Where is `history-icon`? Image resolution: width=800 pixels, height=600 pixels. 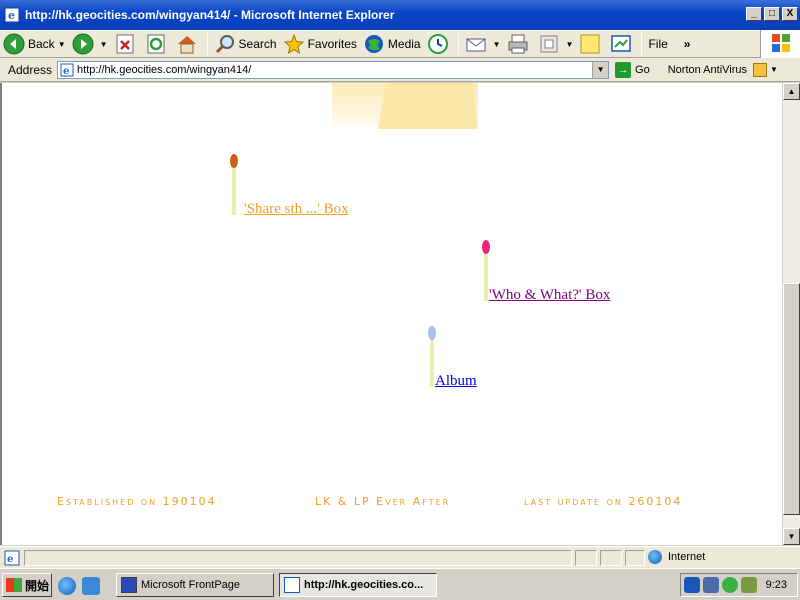
history-icon is located at coordinates (437, 44).